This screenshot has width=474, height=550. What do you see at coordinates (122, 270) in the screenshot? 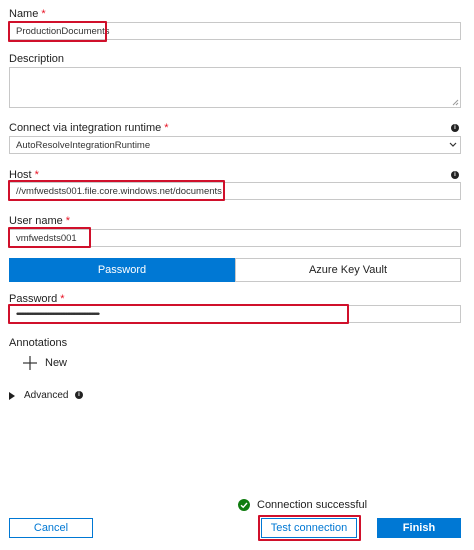
I see `password-tab: Password` at bounding box center [122, 270].